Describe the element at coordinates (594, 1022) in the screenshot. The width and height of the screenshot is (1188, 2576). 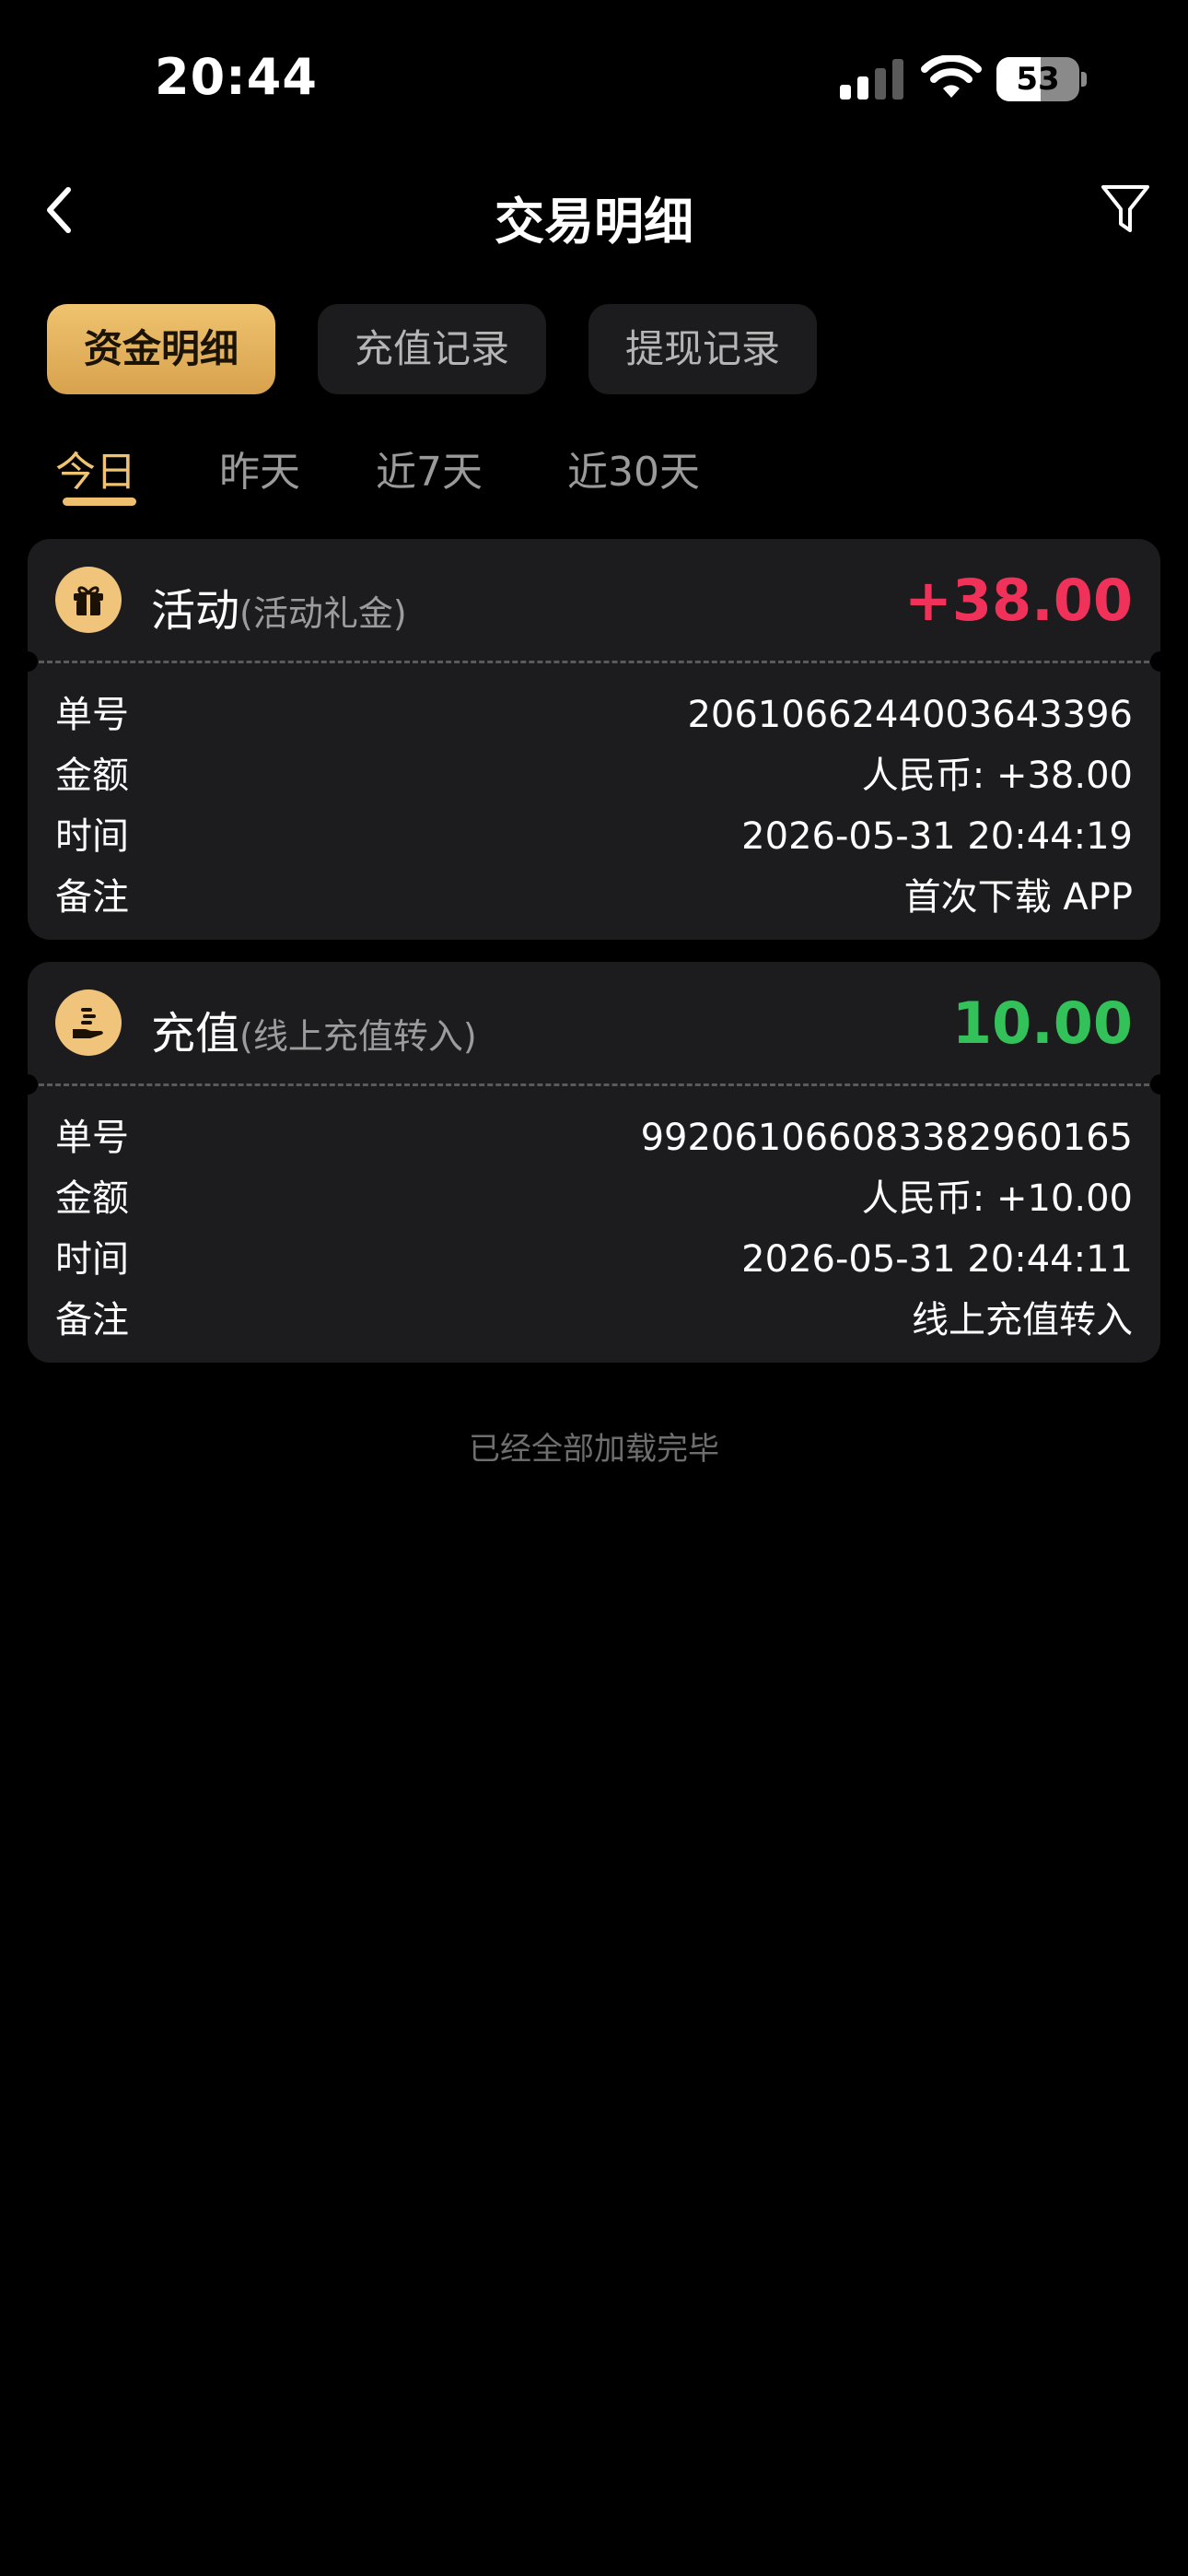
I see `transaction-card-header: 充值(线上充值转入) 10.00` at that location.